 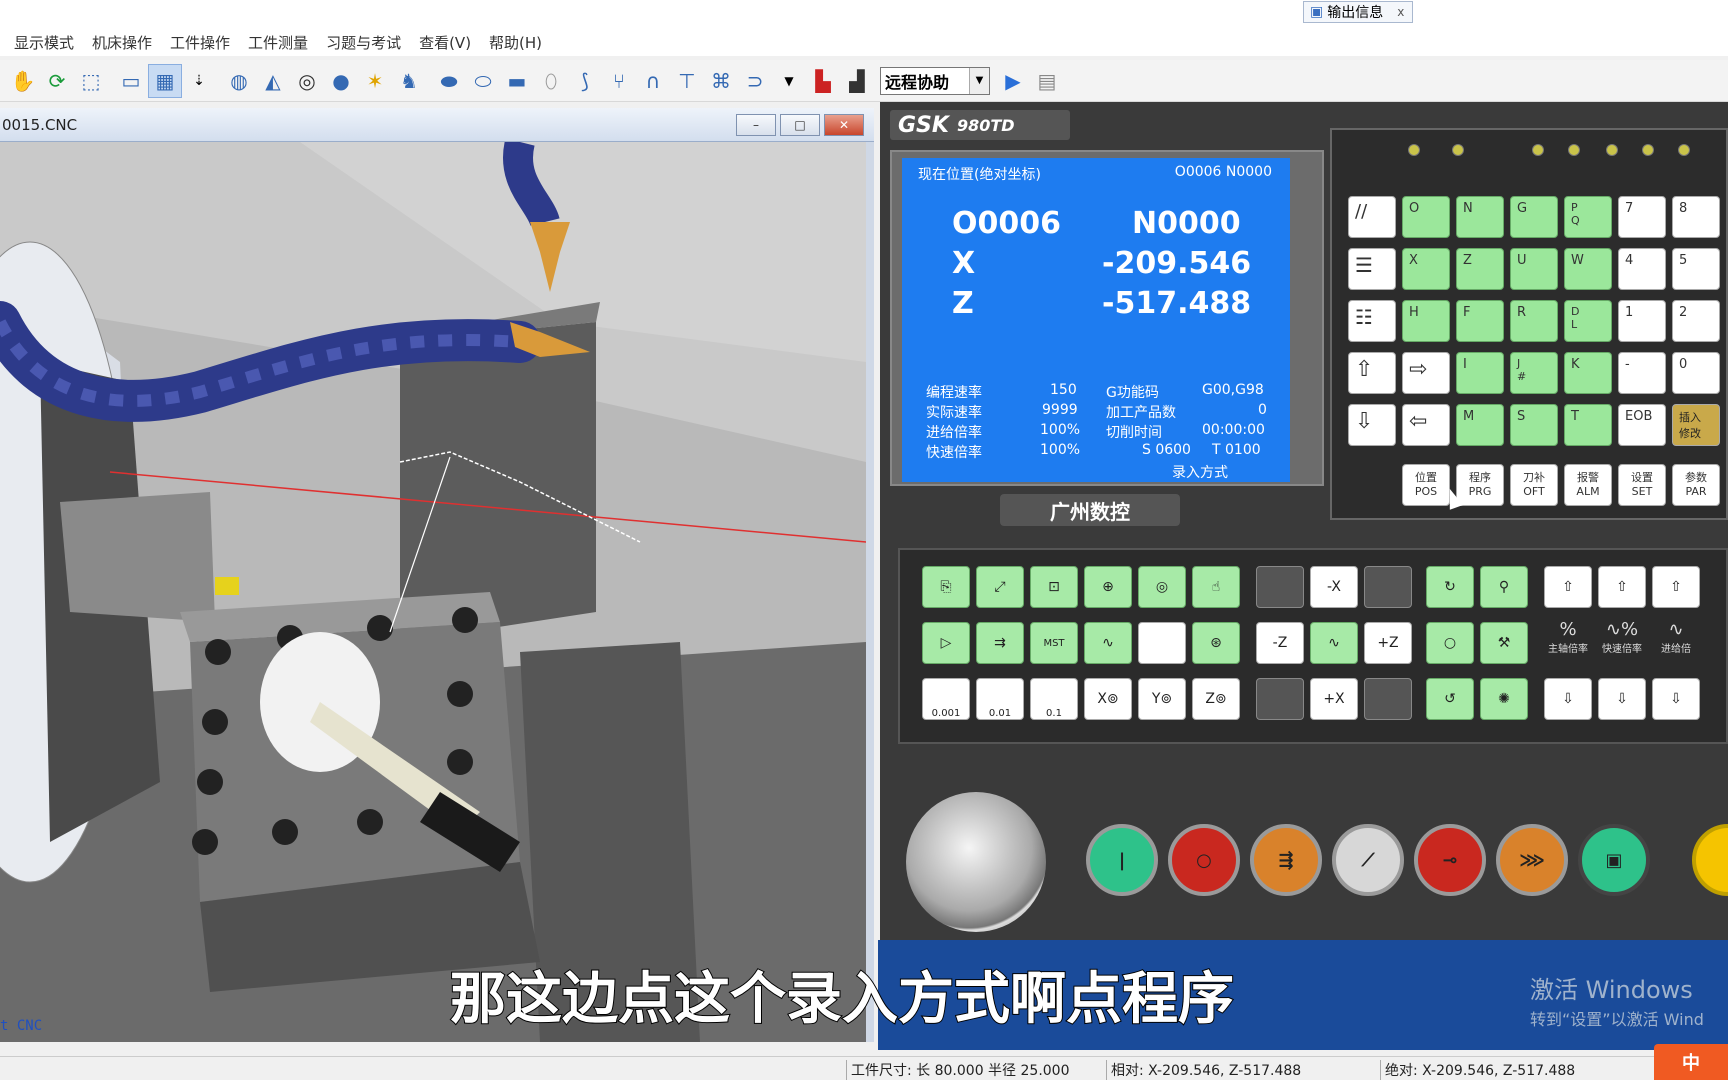 What do you see at coordinates (1588, 321) in the screenshot?
I see `key-dl: D L` at bounding box center [1588, 321].